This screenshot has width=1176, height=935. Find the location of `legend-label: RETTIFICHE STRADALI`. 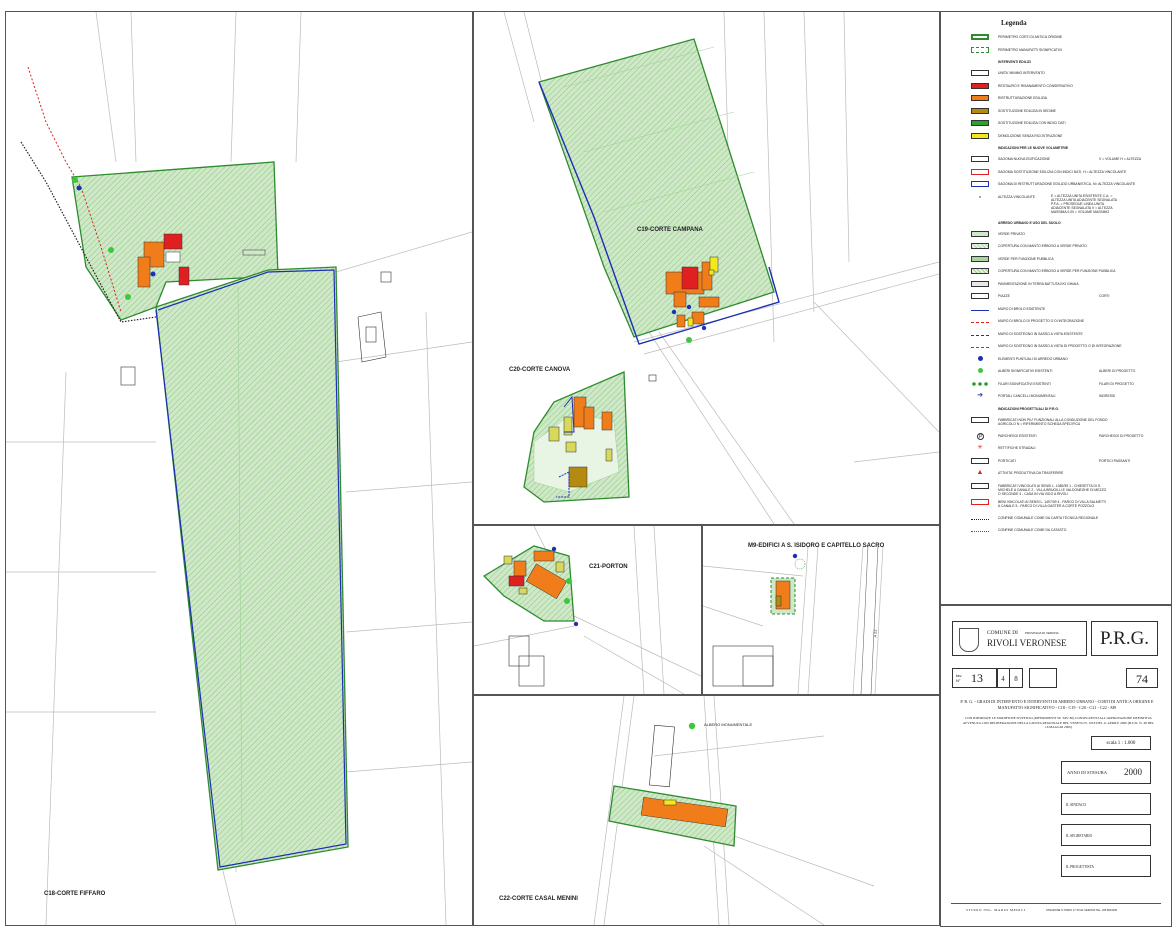

legend-label: RETTIFICHE STRADALI is located at coordinates (1017, 448).